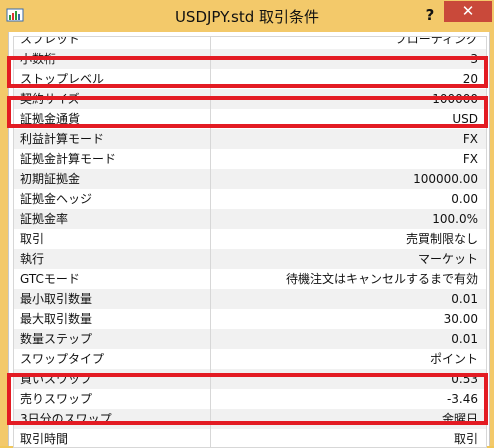  Describe the element at coordinates (430, 15) in the screenshot. I see `help-button: ?` at that location.